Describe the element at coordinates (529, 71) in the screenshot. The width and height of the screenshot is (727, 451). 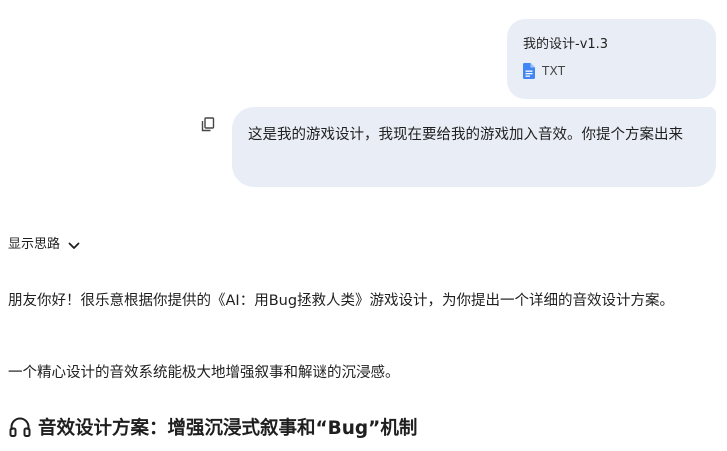
I see `document-icon` at that location.